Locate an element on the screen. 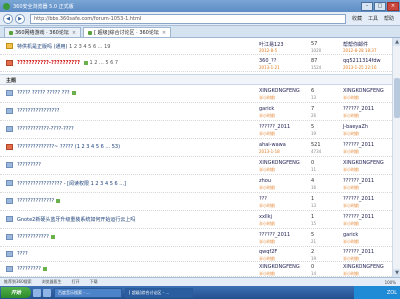 The width and height of the screenshot is (400, 299). thread-title: 特供机是正版吗 (通用) 1 2 3 4 5 6 ... 19 is located at coordinates (63, 46).